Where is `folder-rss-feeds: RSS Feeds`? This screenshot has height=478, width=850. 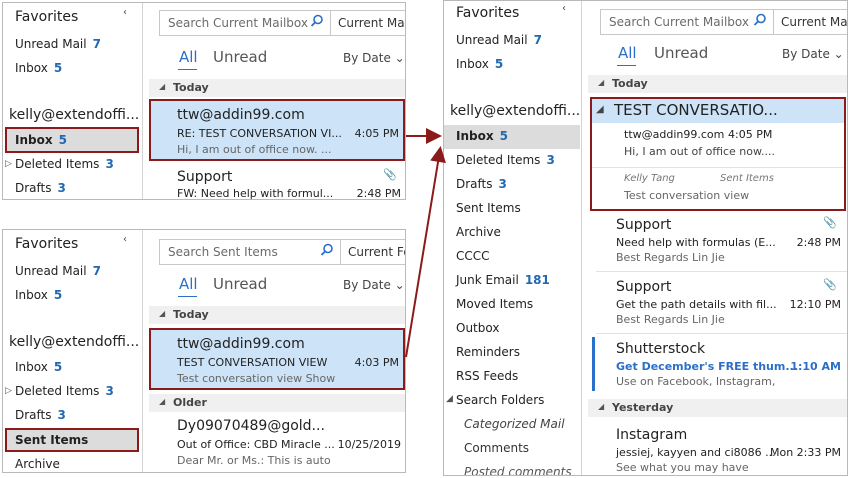 folder-rss-feeds: RSS Feeds is located at coordinates (487, 376).